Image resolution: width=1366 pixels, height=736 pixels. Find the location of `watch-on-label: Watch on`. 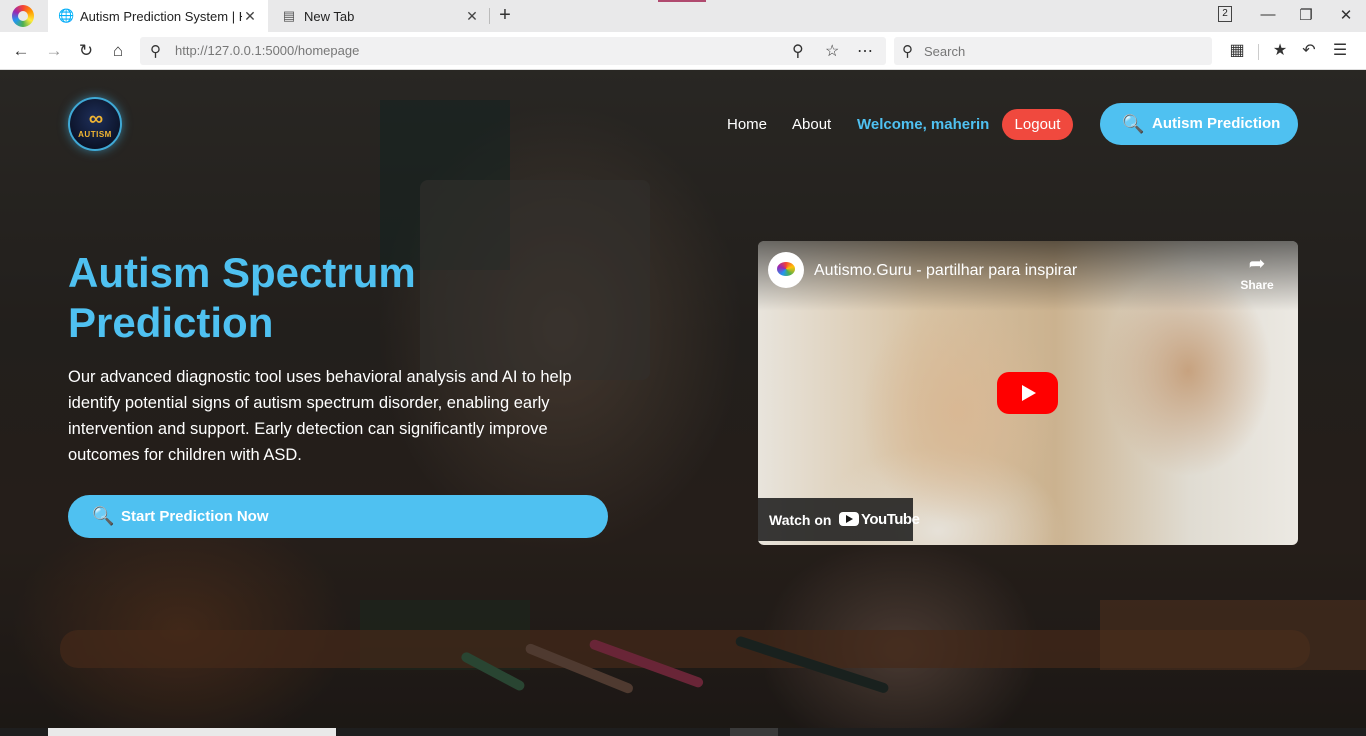

watch-on-label: Watch on is located at coordinates (800, 520).